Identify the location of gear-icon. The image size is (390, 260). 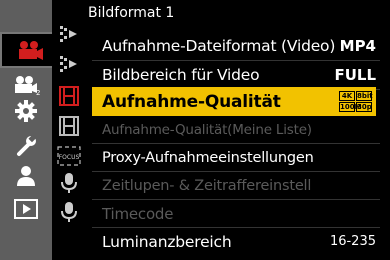
(26, 111).